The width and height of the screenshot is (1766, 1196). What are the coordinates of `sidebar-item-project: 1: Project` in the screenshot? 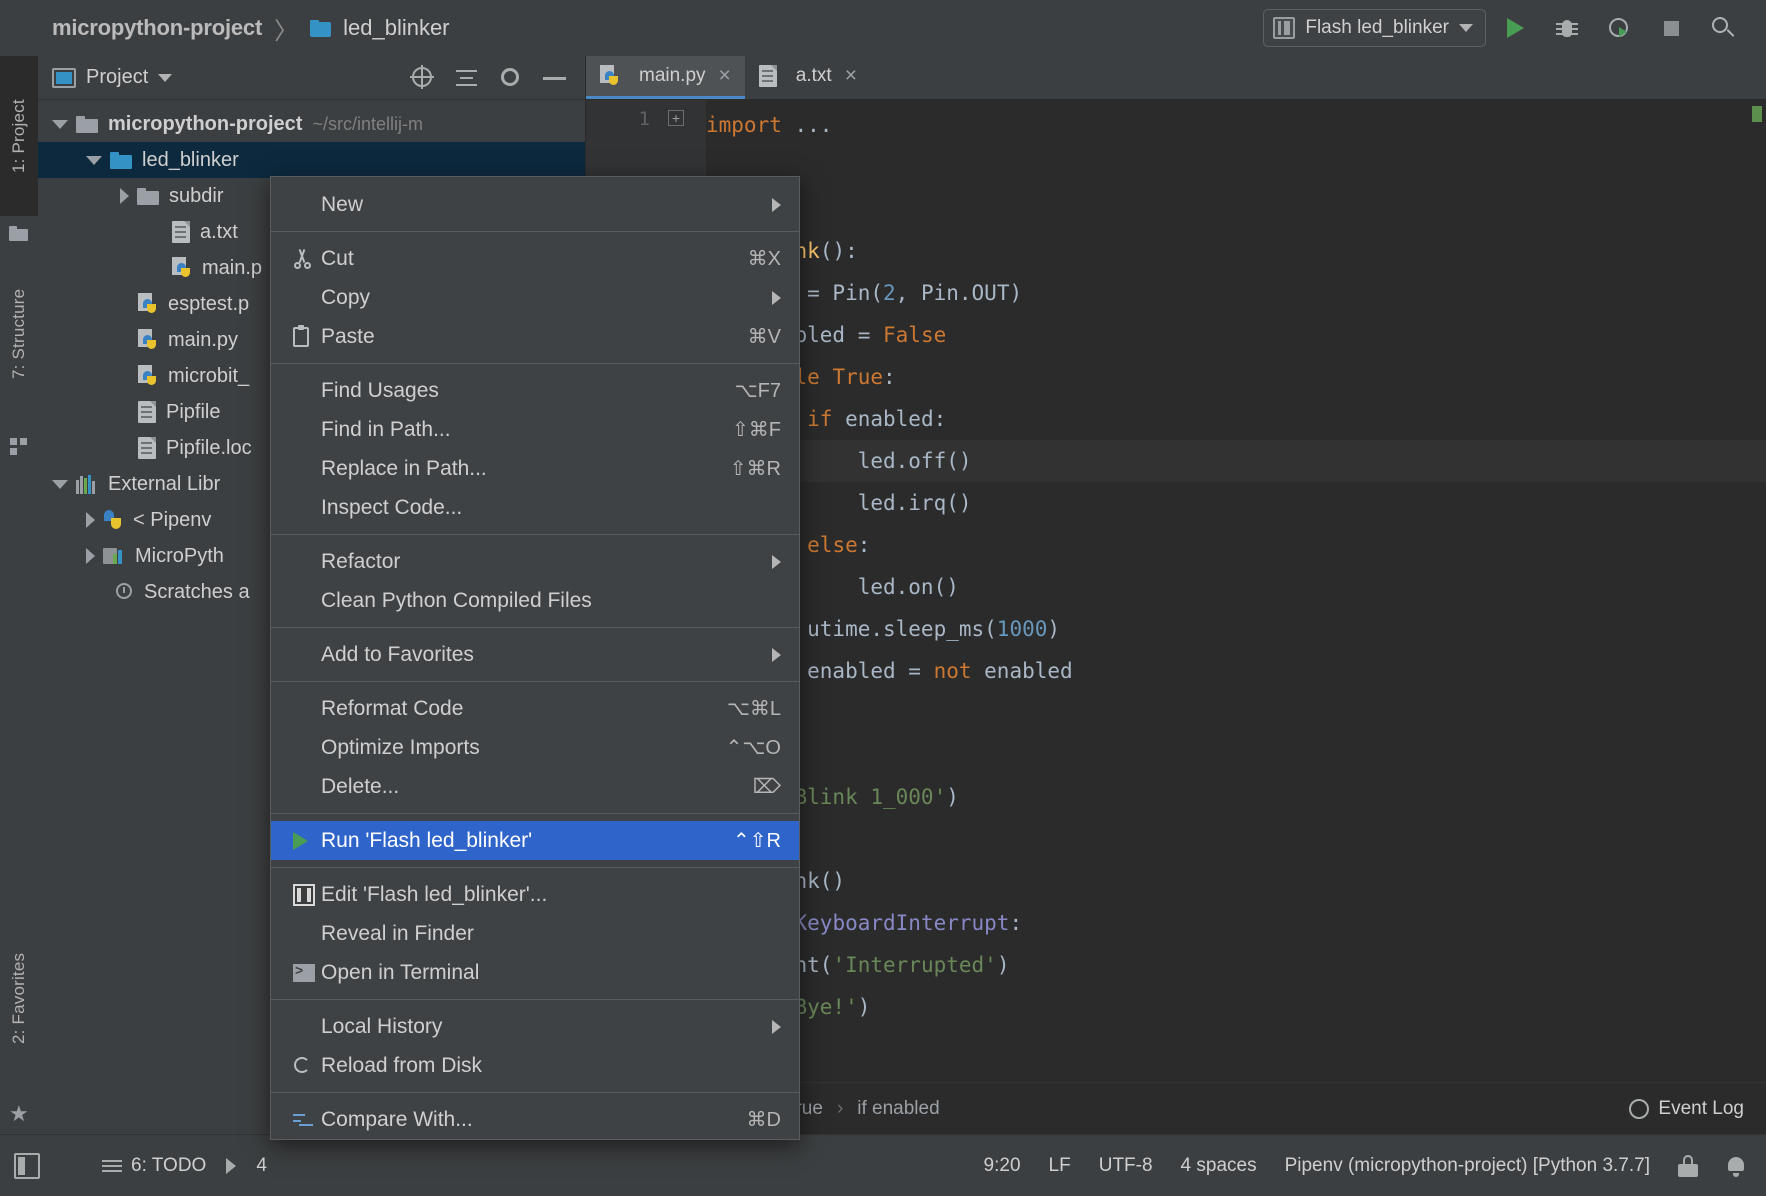 It's located at (19, 136).